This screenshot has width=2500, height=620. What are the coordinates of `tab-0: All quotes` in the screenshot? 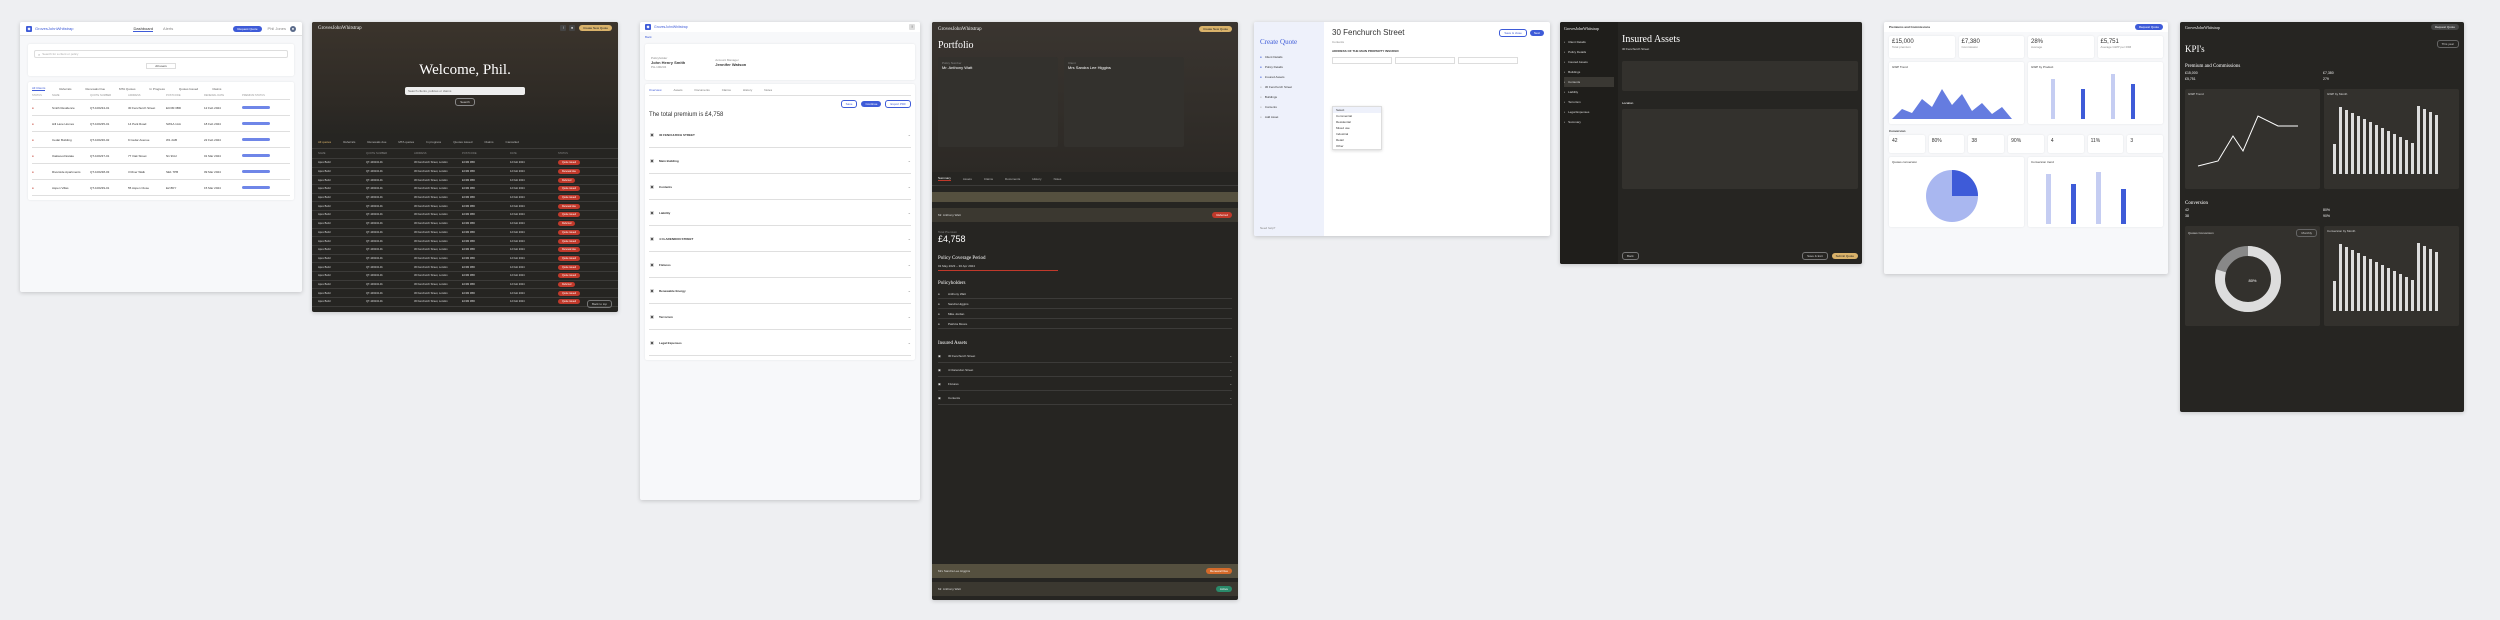 It's located at (324, 142).